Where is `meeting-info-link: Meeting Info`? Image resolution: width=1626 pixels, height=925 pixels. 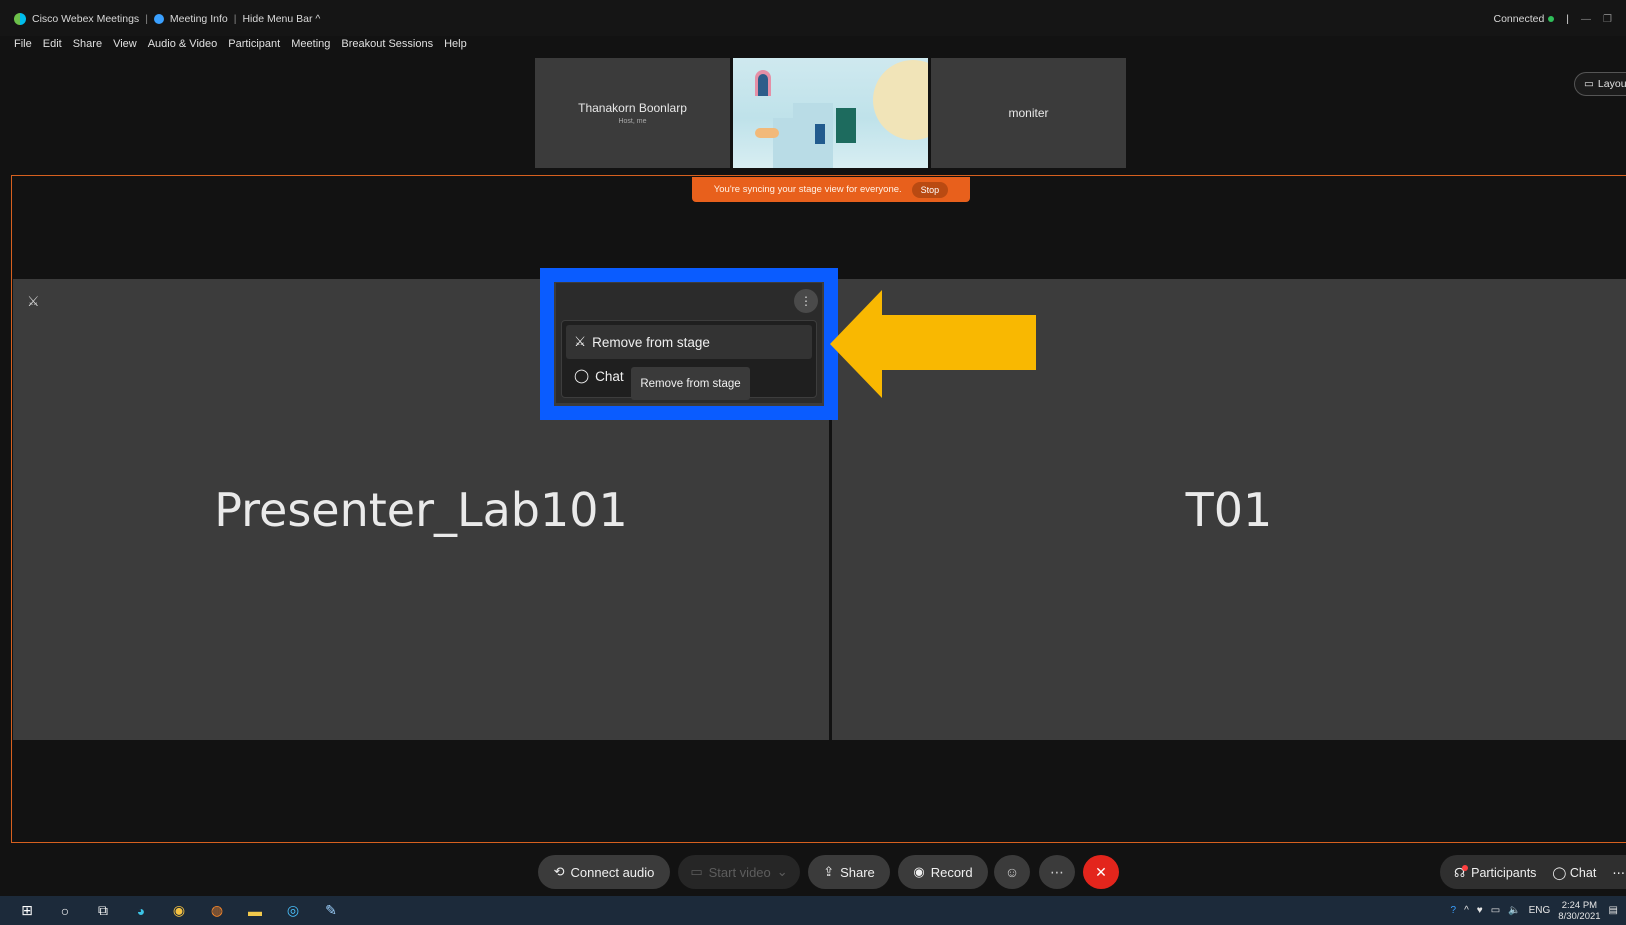 meeting-info-link: Meeting Info is located at coordinates (199, 19).